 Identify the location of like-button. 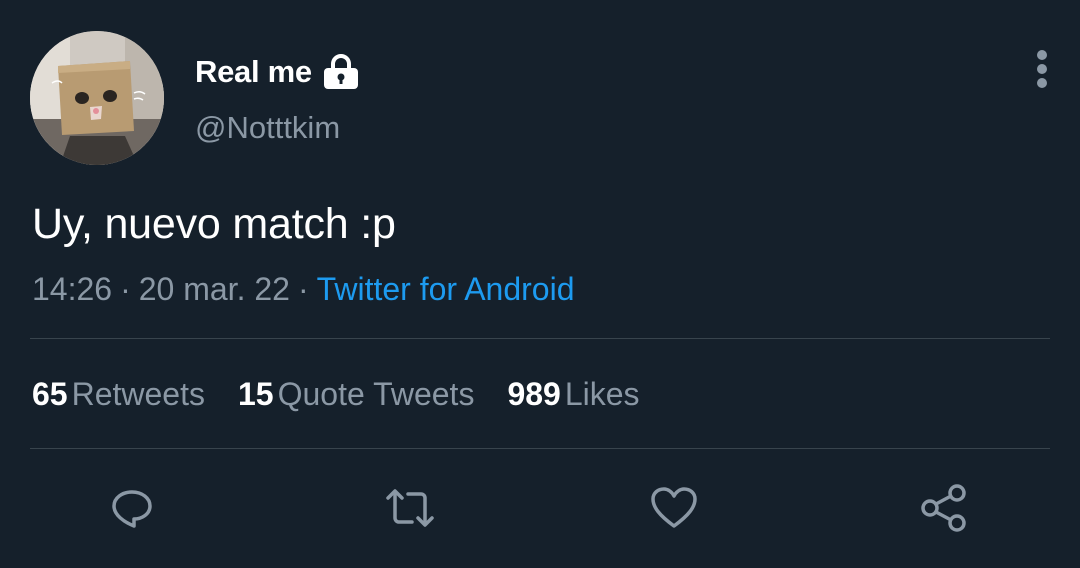
(674, 508).